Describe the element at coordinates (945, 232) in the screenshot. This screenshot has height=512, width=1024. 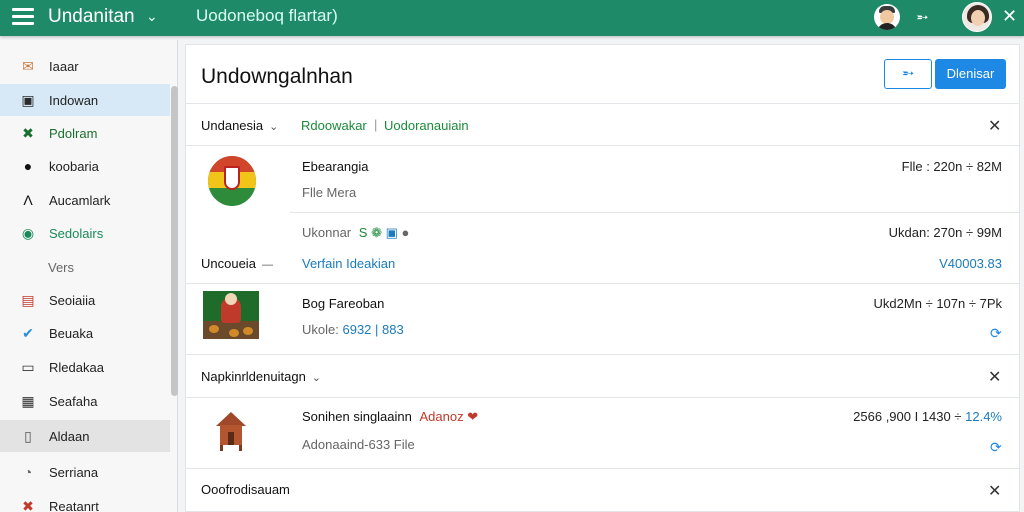
I see `item-meta: Ukdan: 270n ÷ 99M` at that location.